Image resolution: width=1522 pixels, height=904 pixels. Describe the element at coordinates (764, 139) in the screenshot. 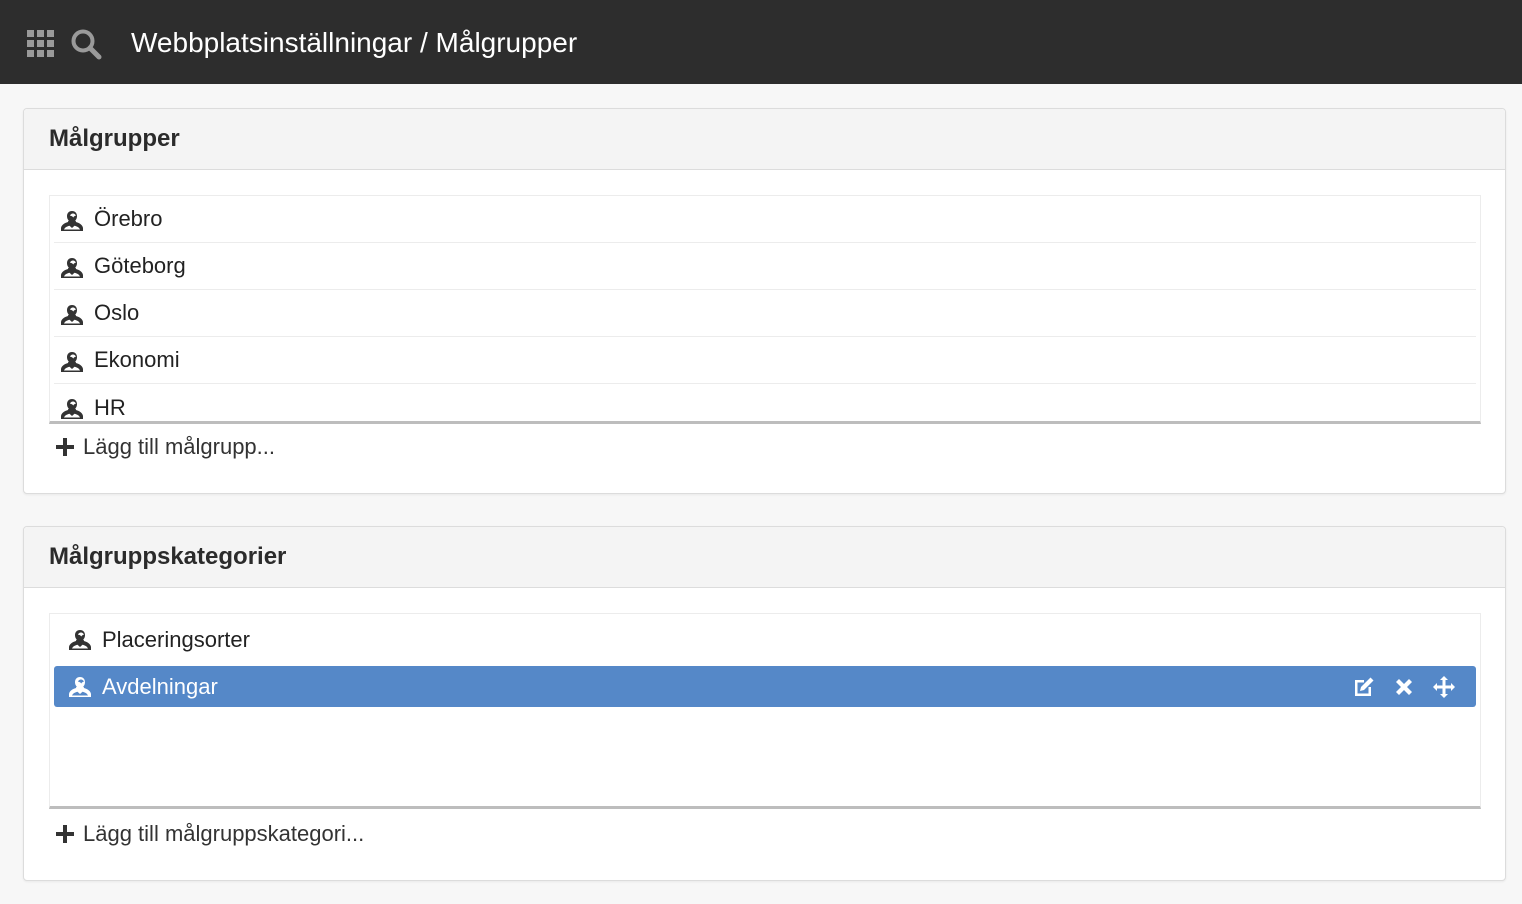

I see `audiences-panel-header: Målgrupper` at that location.